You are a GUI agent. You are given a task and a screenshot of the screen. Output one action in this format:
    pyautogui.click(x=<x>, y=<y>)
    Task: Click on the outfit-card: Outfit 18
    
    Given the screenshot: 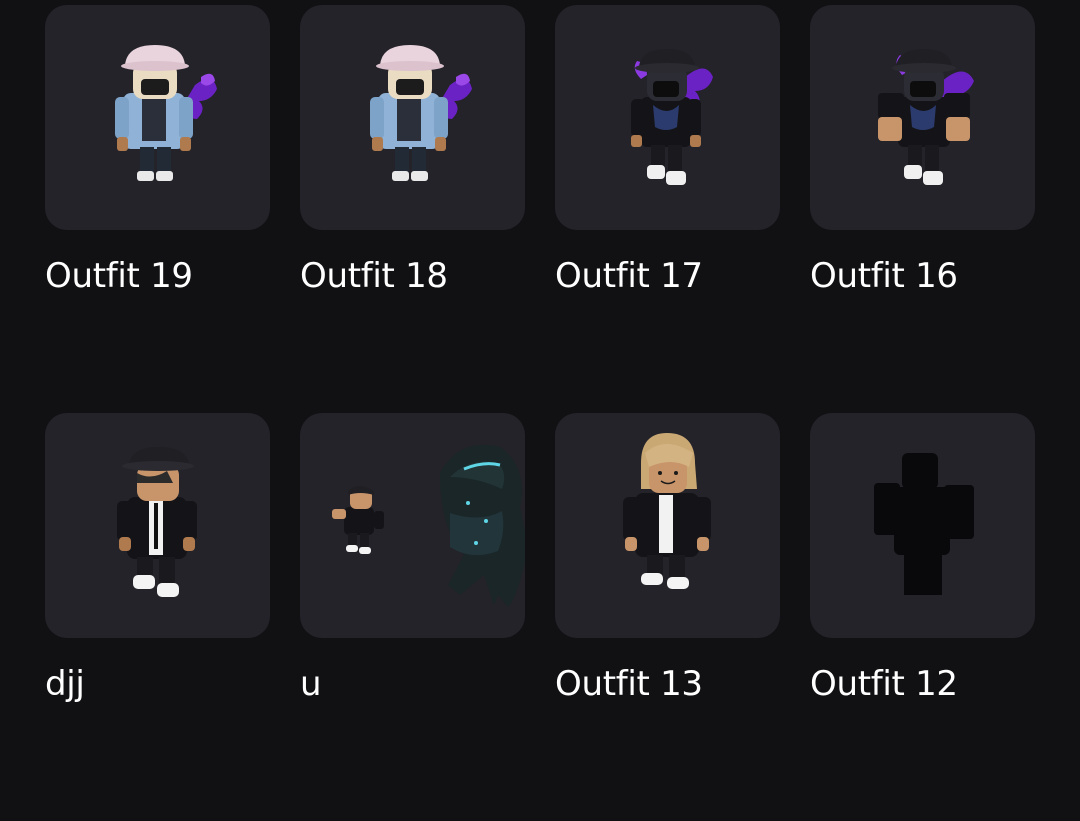 What is the action you would take?
    pyautogui.click(x=412, y=209)
    